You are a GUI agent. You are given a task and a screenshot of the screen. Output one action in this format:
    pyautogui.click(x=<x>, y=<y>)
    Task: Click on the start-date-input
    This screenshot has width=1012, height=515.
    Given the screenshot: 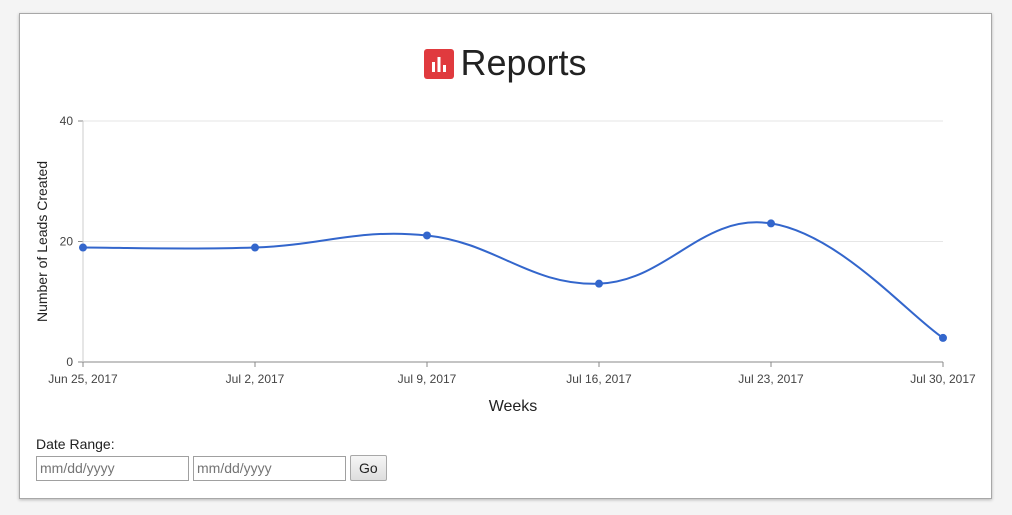 What is the action you would take?
    pyautogui.click(x=112, y=468)
    